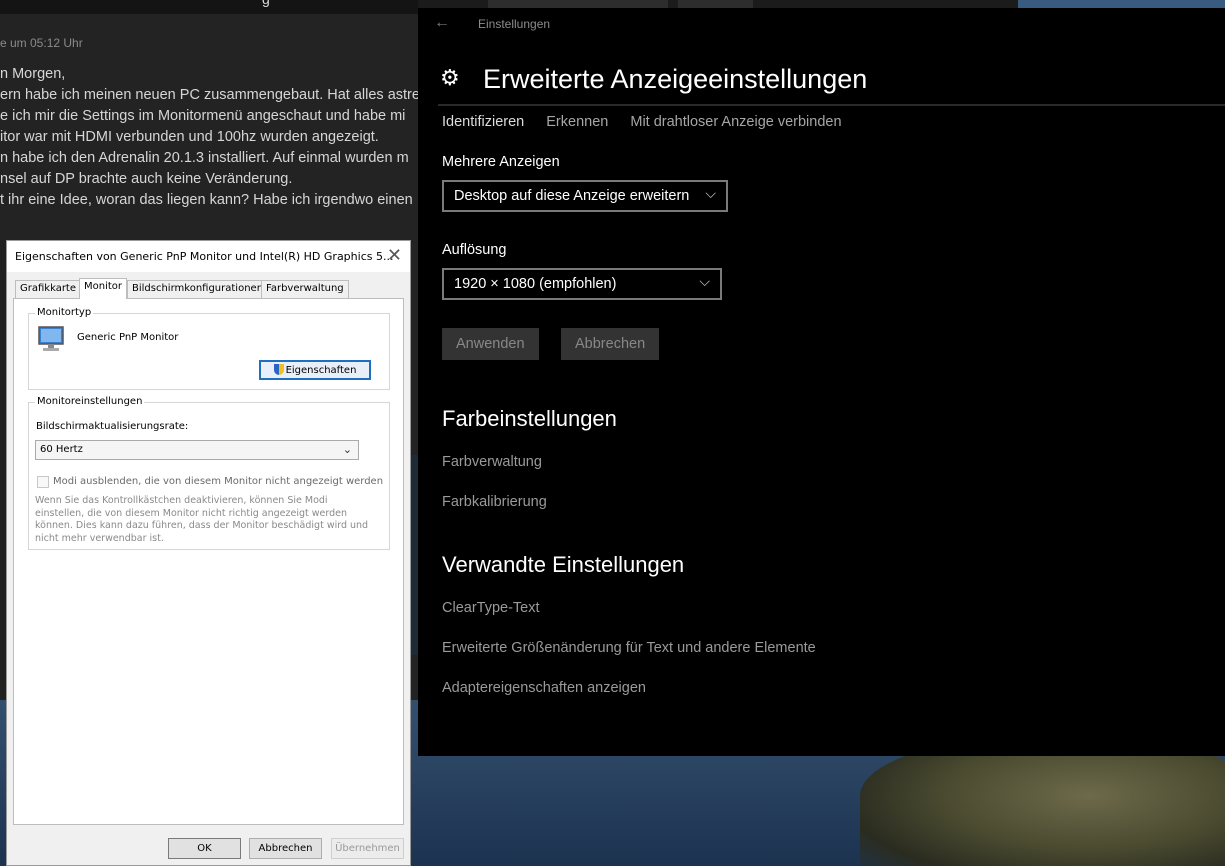 This screenshot has width=1225, height=866. What do you see at coordinates (450, 77) in the screenshot?
I see `gear-icon: ⚙` at bounding box center [450, 77].